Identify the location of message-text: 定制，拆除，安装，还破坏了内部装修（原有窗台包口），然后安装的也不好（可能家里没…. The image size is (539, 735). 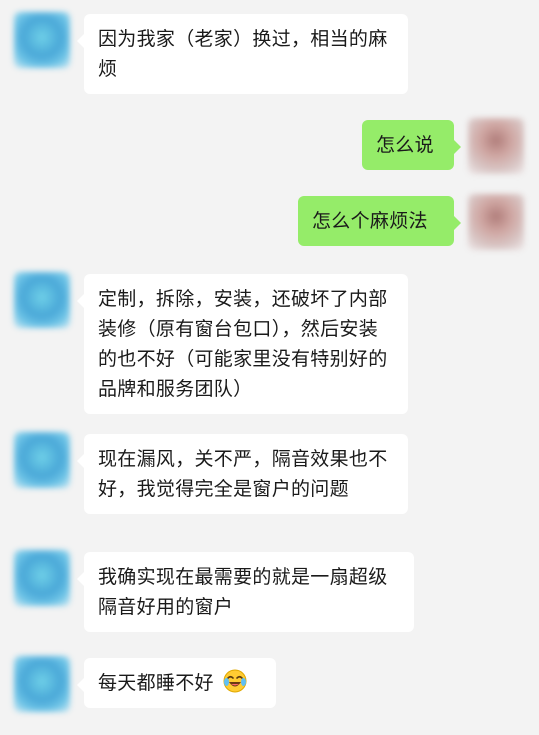
(243, 344).